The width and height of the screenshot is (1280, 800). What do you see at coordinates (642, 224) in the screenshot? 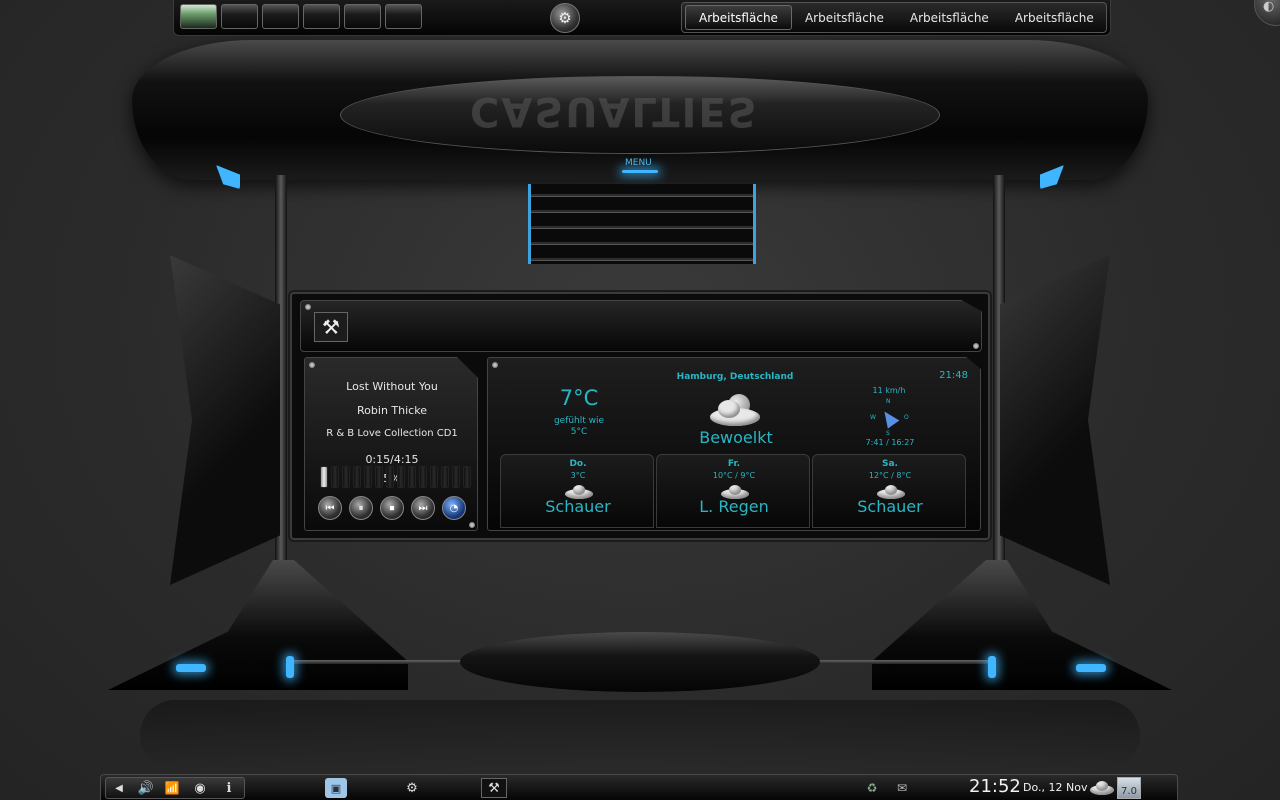
I see `wallpaper-grille` at bounding box center [642, 224].